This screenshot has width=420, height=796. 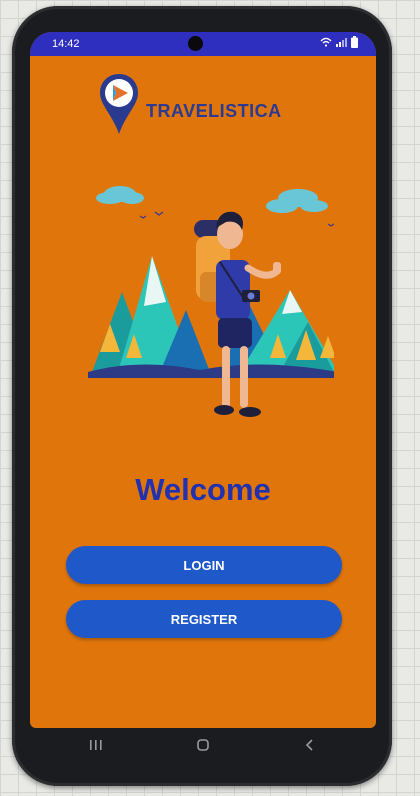 I want to click on map-pin-logo-icon, so click(x=119, y=104).